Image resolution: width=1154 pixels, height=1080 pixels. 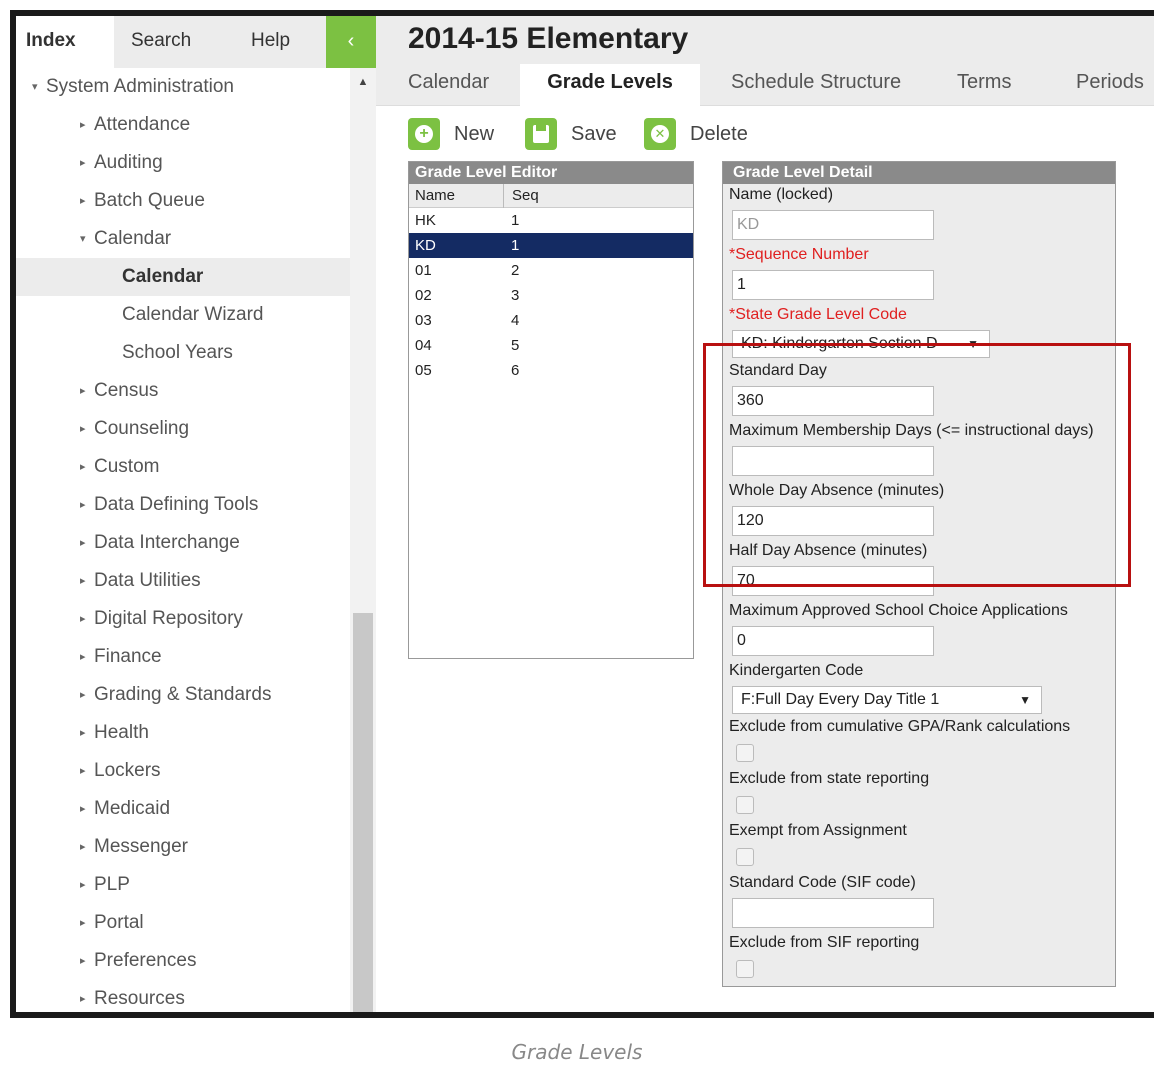 I want to click on tree-item-data-utilities: ▸ Data Utilities, so click(x=183, y=581).